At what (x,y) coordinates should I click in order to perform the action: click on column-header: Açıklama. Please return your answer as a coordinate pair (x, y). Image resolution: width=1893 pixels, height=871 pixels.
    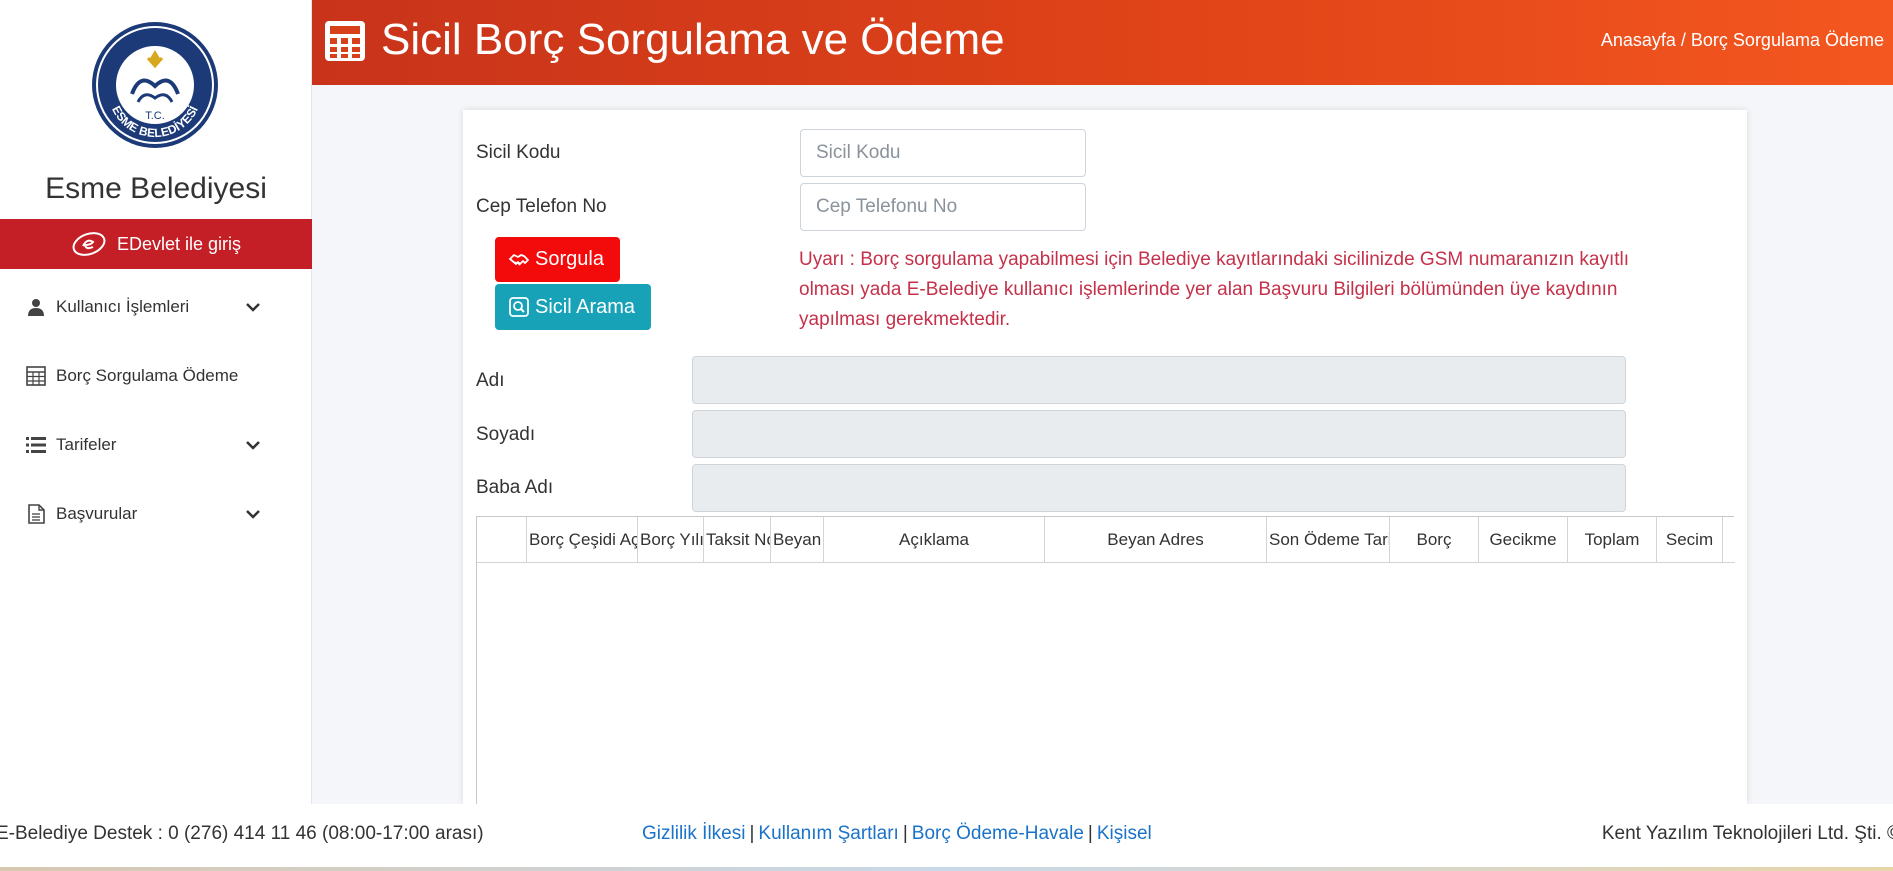
    Looking at the image, I should click on (934, 540).